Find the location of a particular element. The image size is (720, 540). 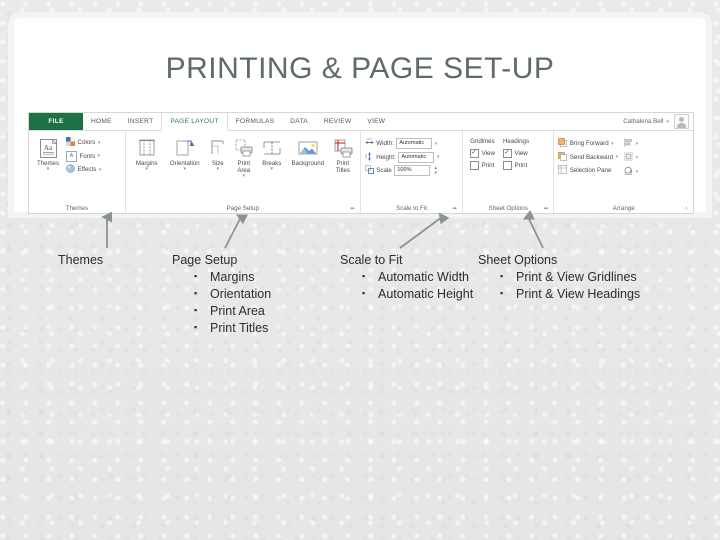

scale-height-label: Height: is located at coordinates (386, 157).